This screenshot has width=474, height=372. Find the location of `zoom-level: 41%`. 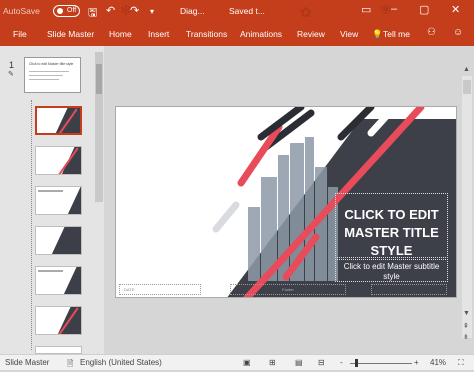

zoom-level: 41% is located at coordinates (438, 362).